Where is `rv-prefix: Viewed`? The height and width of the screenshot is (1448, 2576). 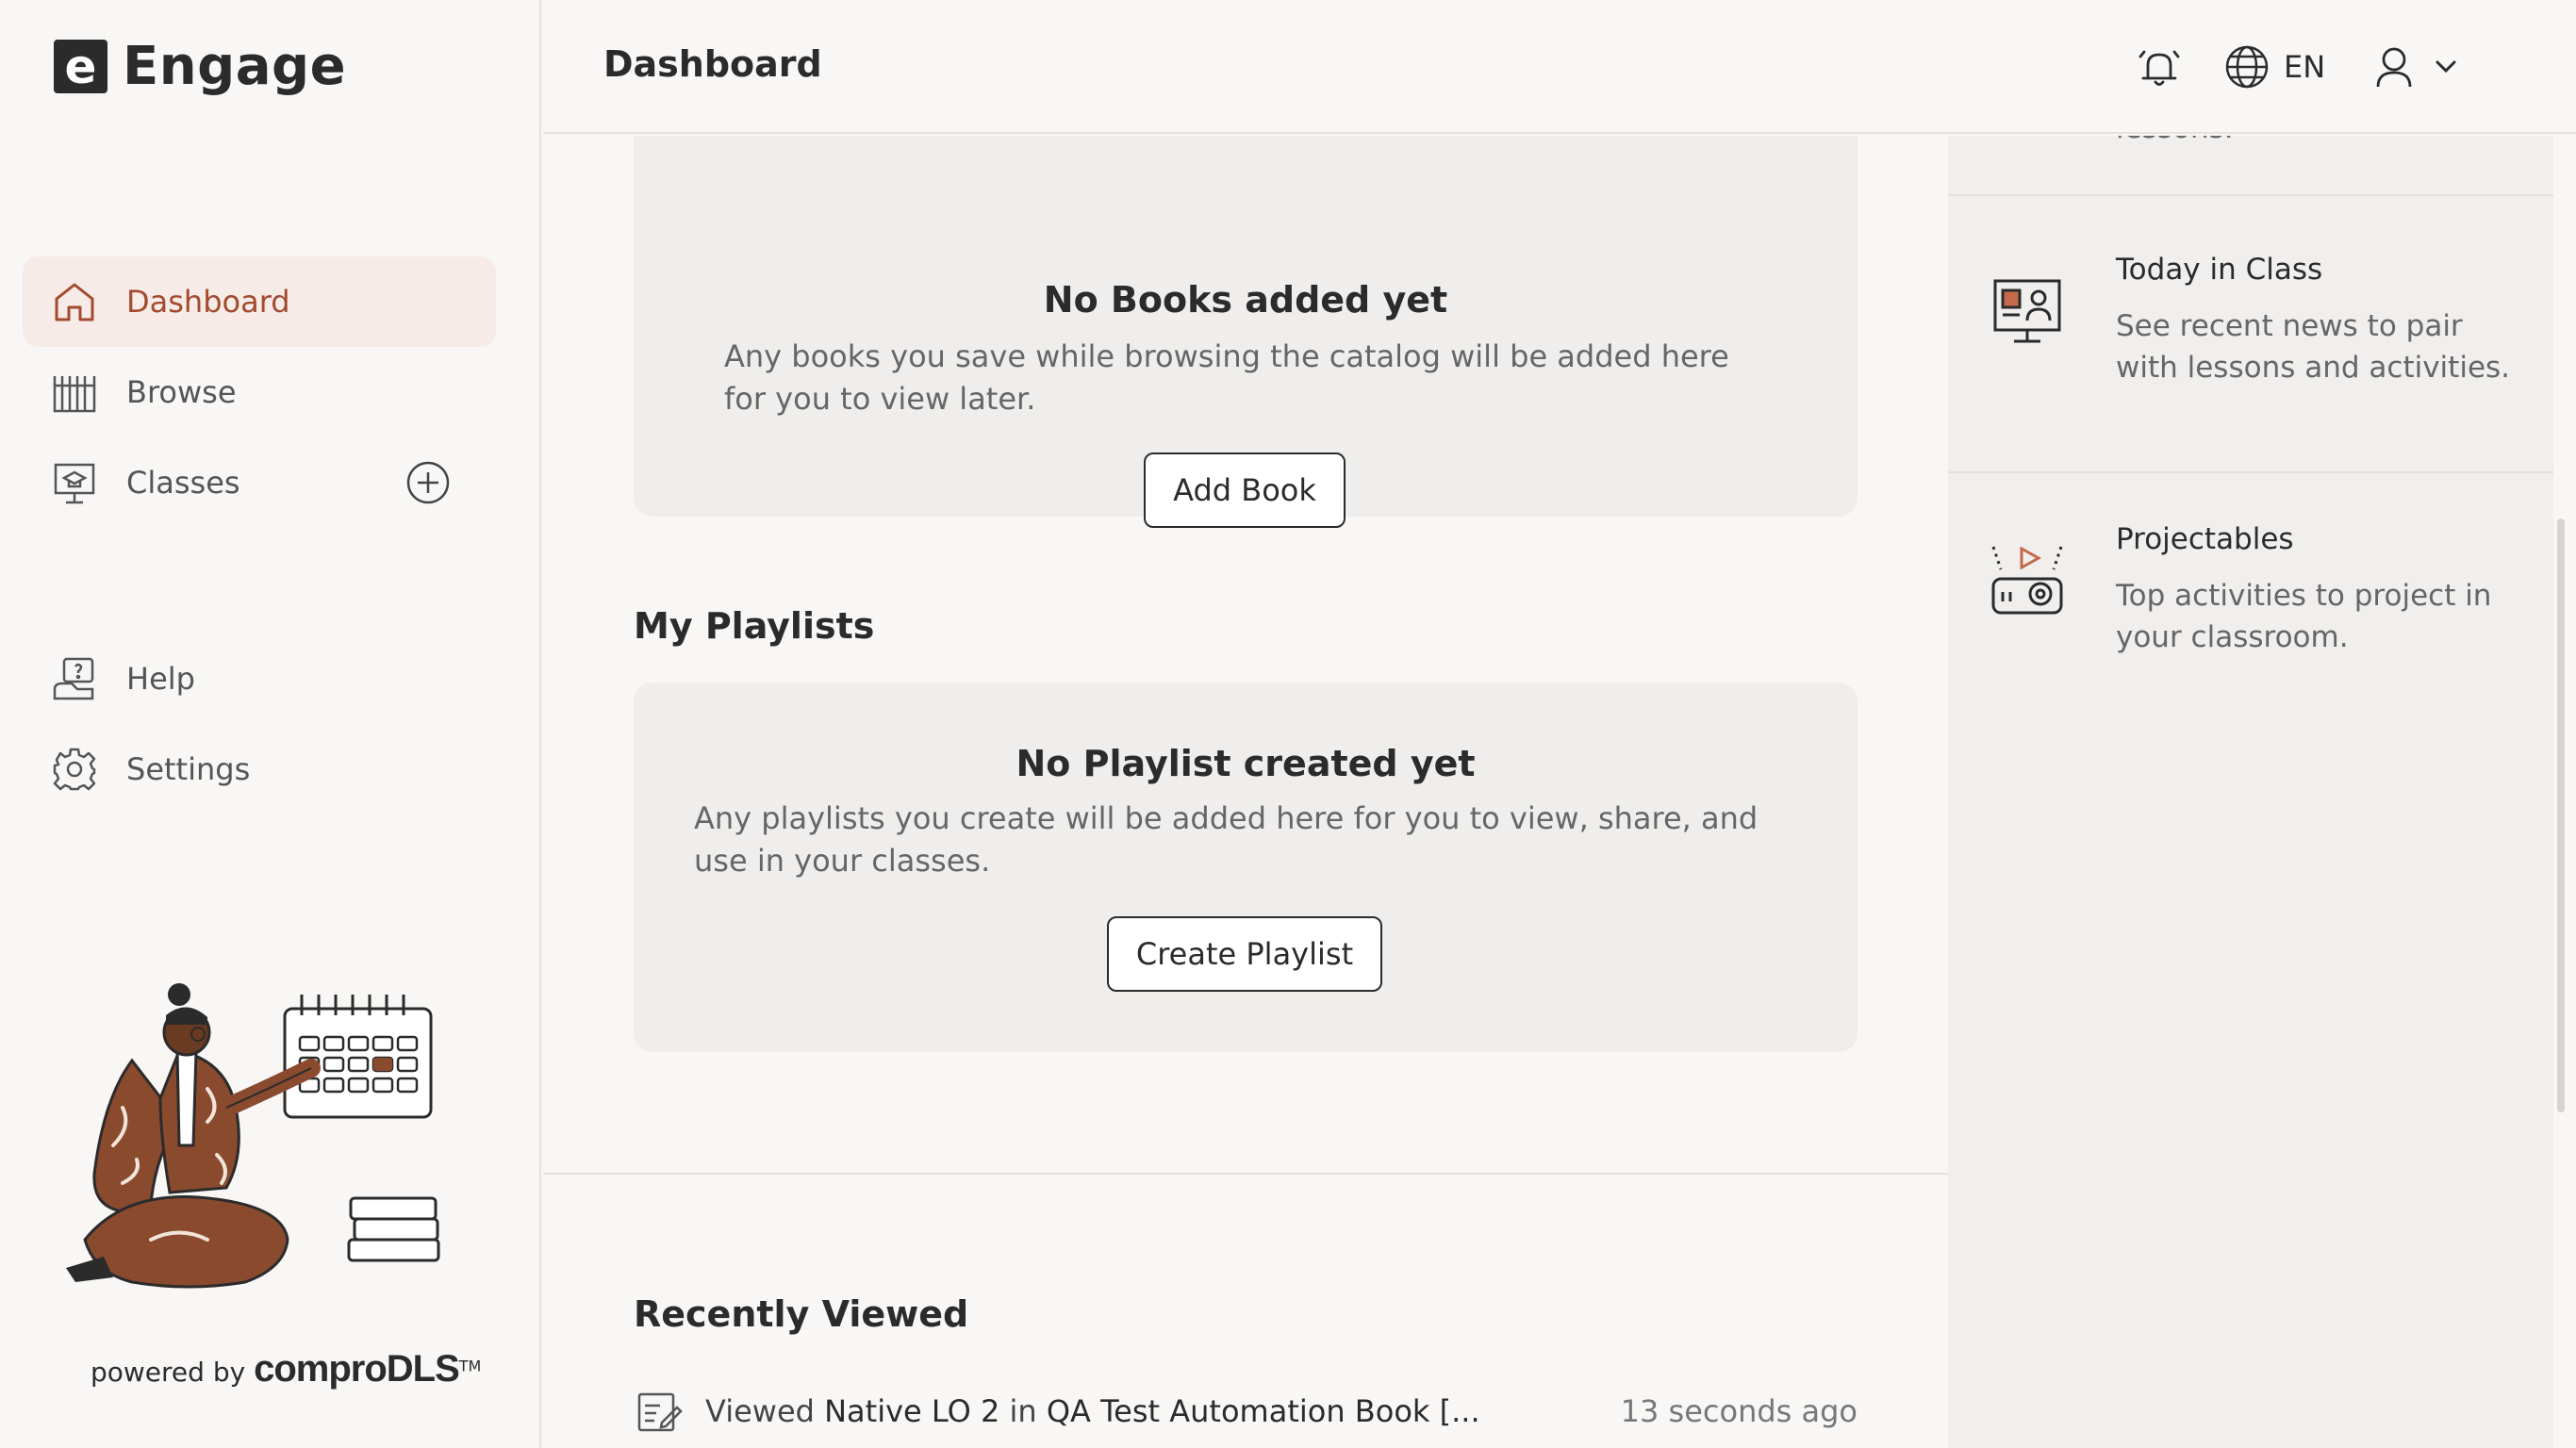
rv-prefix: Viewed is located at coordinates (760, 1411).